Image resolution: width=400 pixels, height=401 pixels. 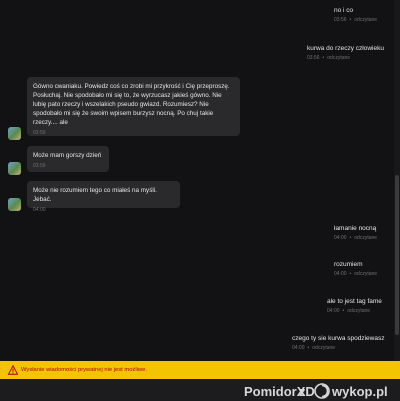 I want to click on message-text: rozumiem, so click(x=348, y=264).